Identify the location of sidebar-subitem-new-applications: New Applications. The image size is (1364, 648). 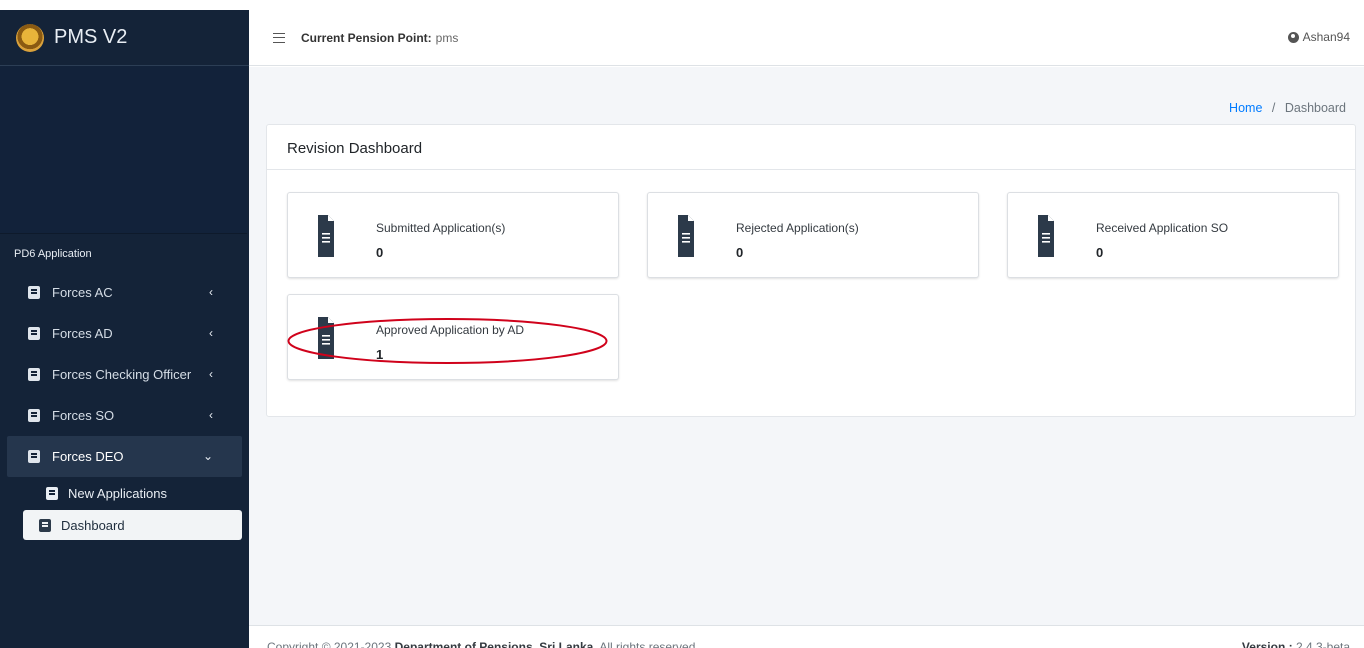
(124, 493).